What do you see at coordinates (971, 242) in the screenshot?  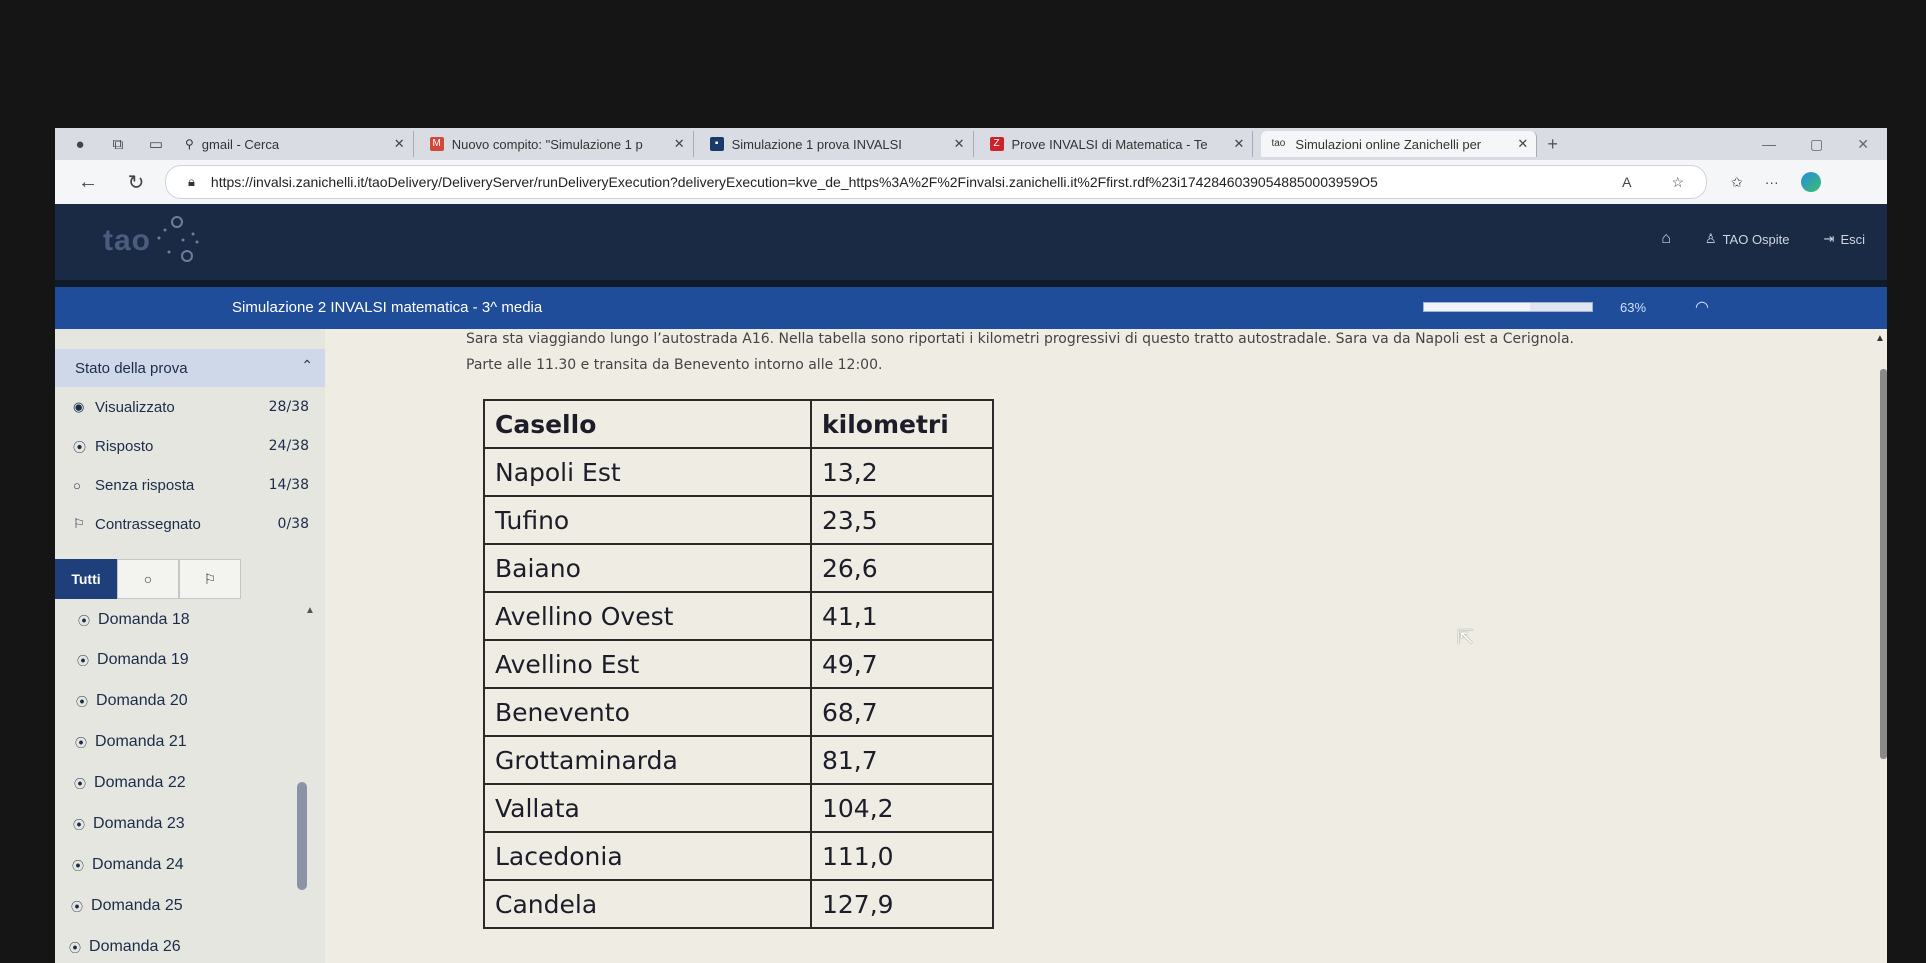 I see `app-header: tao ⌂ ♙ TAO Ospite ⇥ Esci` at bounding box center [971, 242].